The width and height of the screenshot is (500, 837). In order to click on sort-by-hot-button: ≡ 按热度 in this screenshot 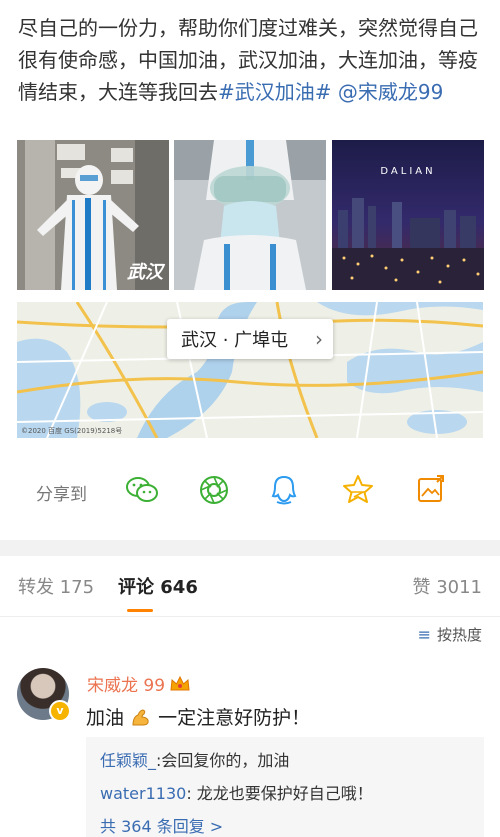, I will do `click(450, 634)`.